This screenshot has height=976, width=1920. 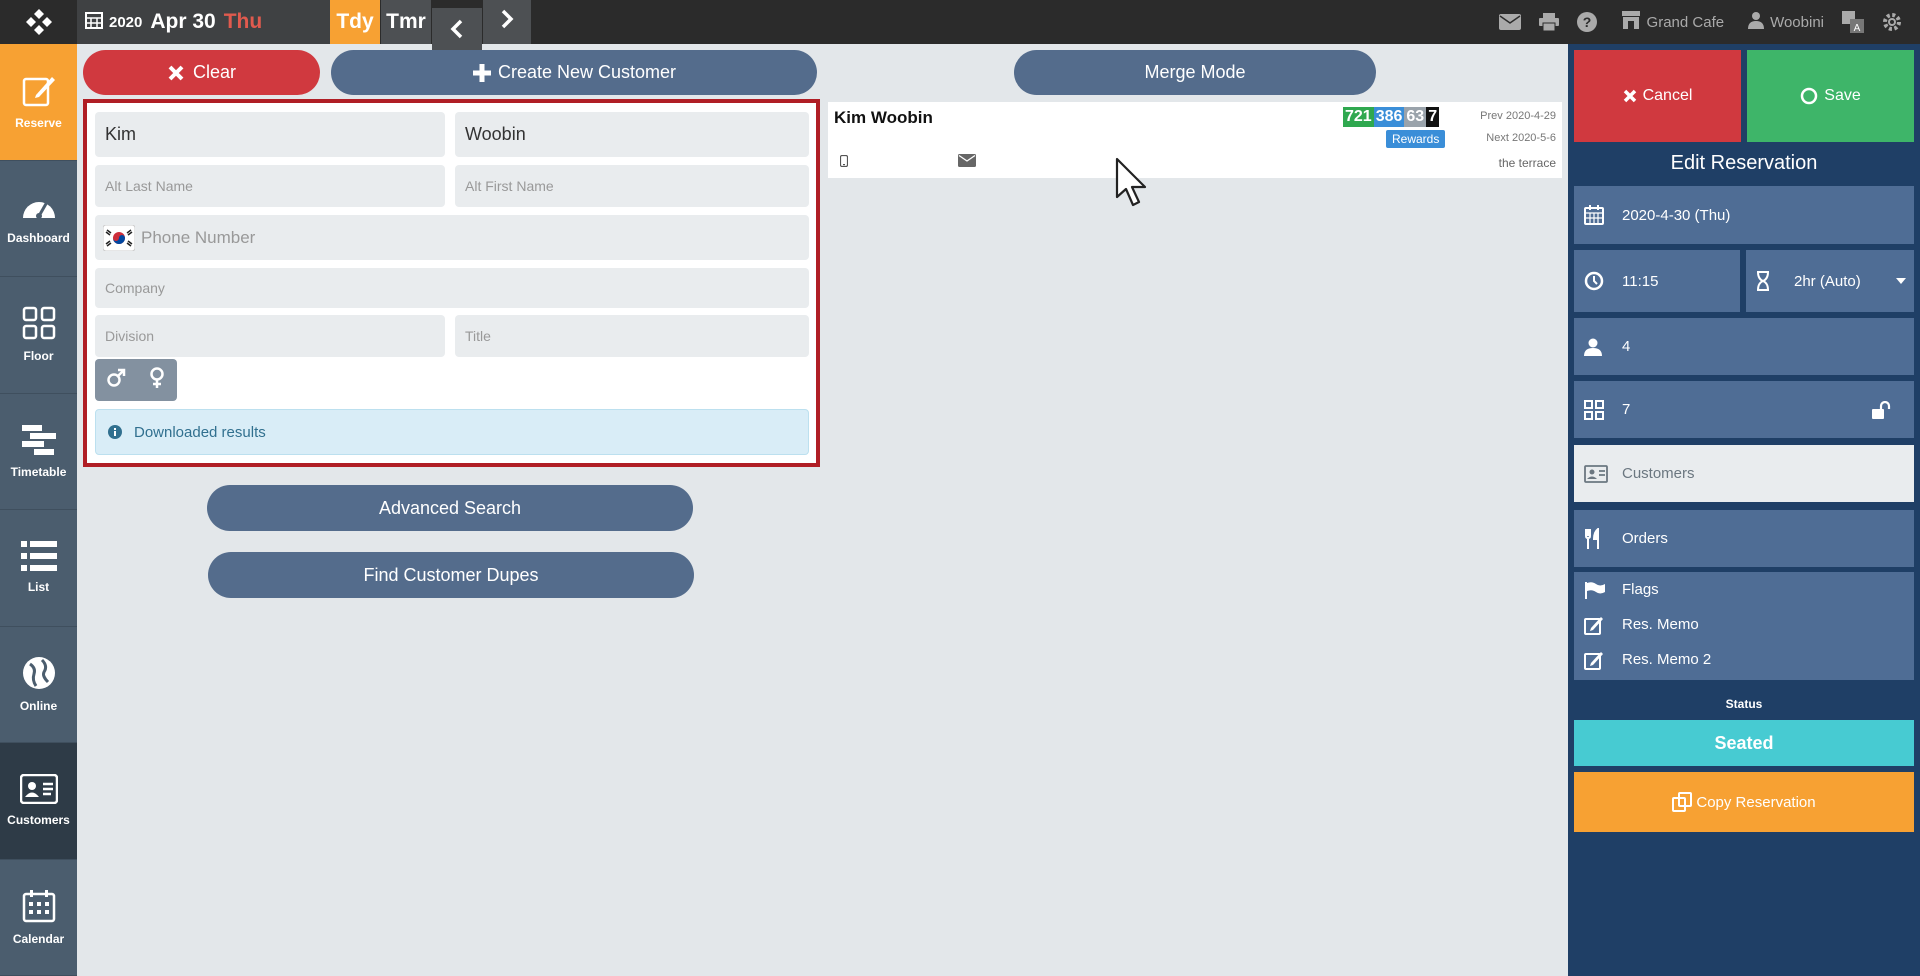 I want to click on company-field: Company, so click(x=452, y=288).